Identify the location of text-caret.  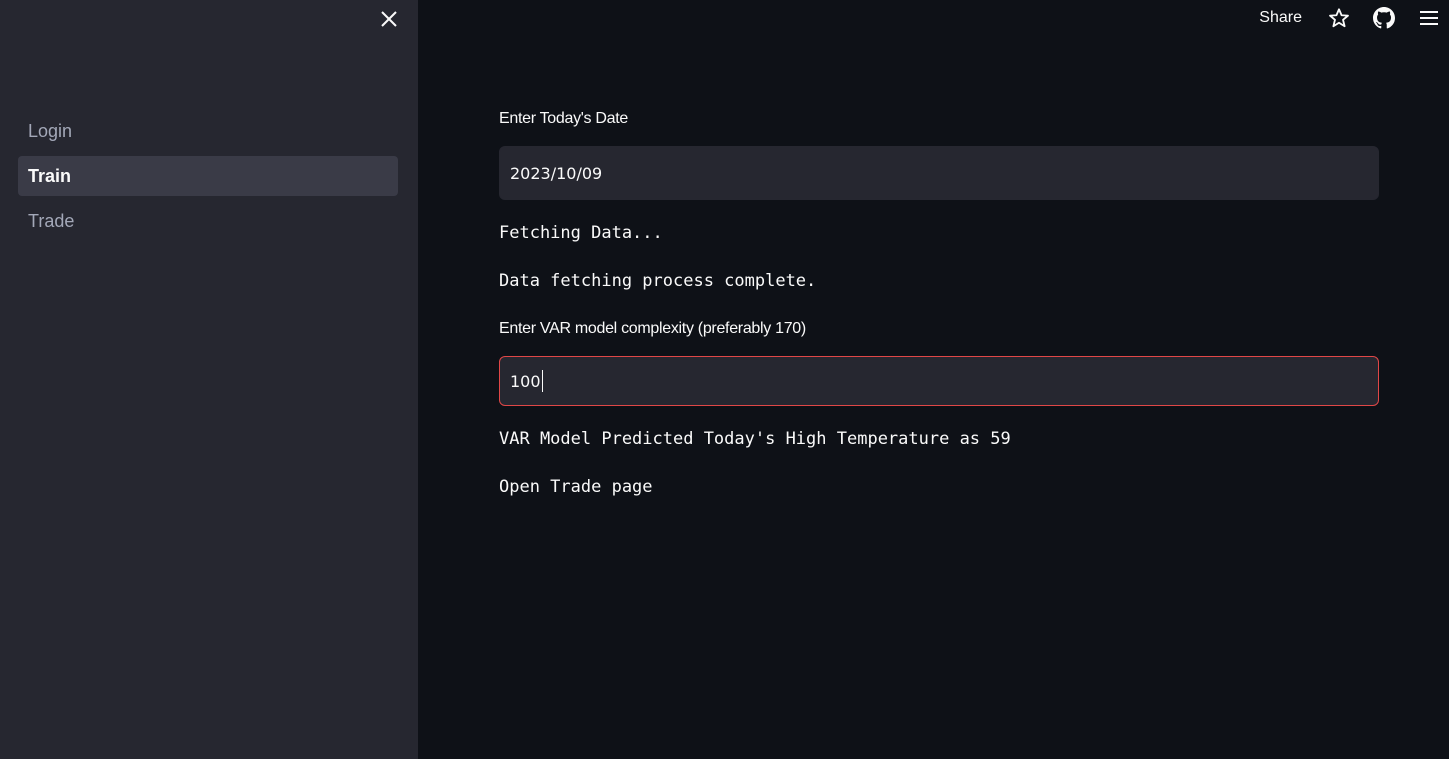
(542, 381).